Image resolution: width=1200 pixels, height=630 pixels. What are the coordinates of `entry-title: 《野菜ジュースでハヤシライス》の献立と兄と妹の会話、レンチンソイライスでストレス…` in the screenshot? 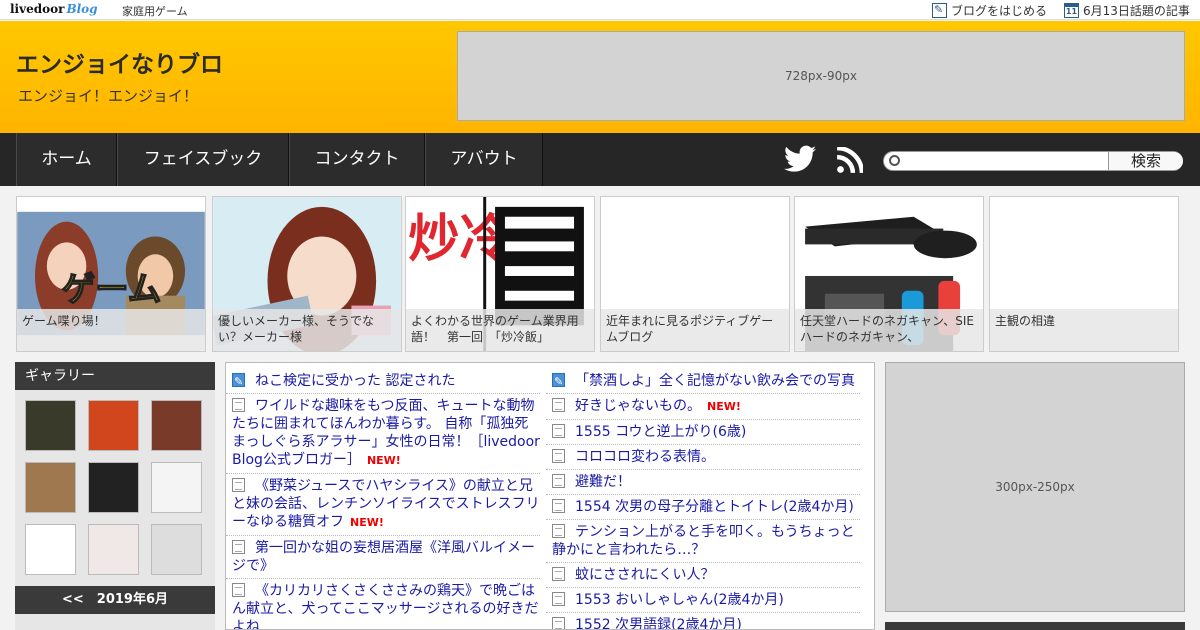 It's located at (386, 504).